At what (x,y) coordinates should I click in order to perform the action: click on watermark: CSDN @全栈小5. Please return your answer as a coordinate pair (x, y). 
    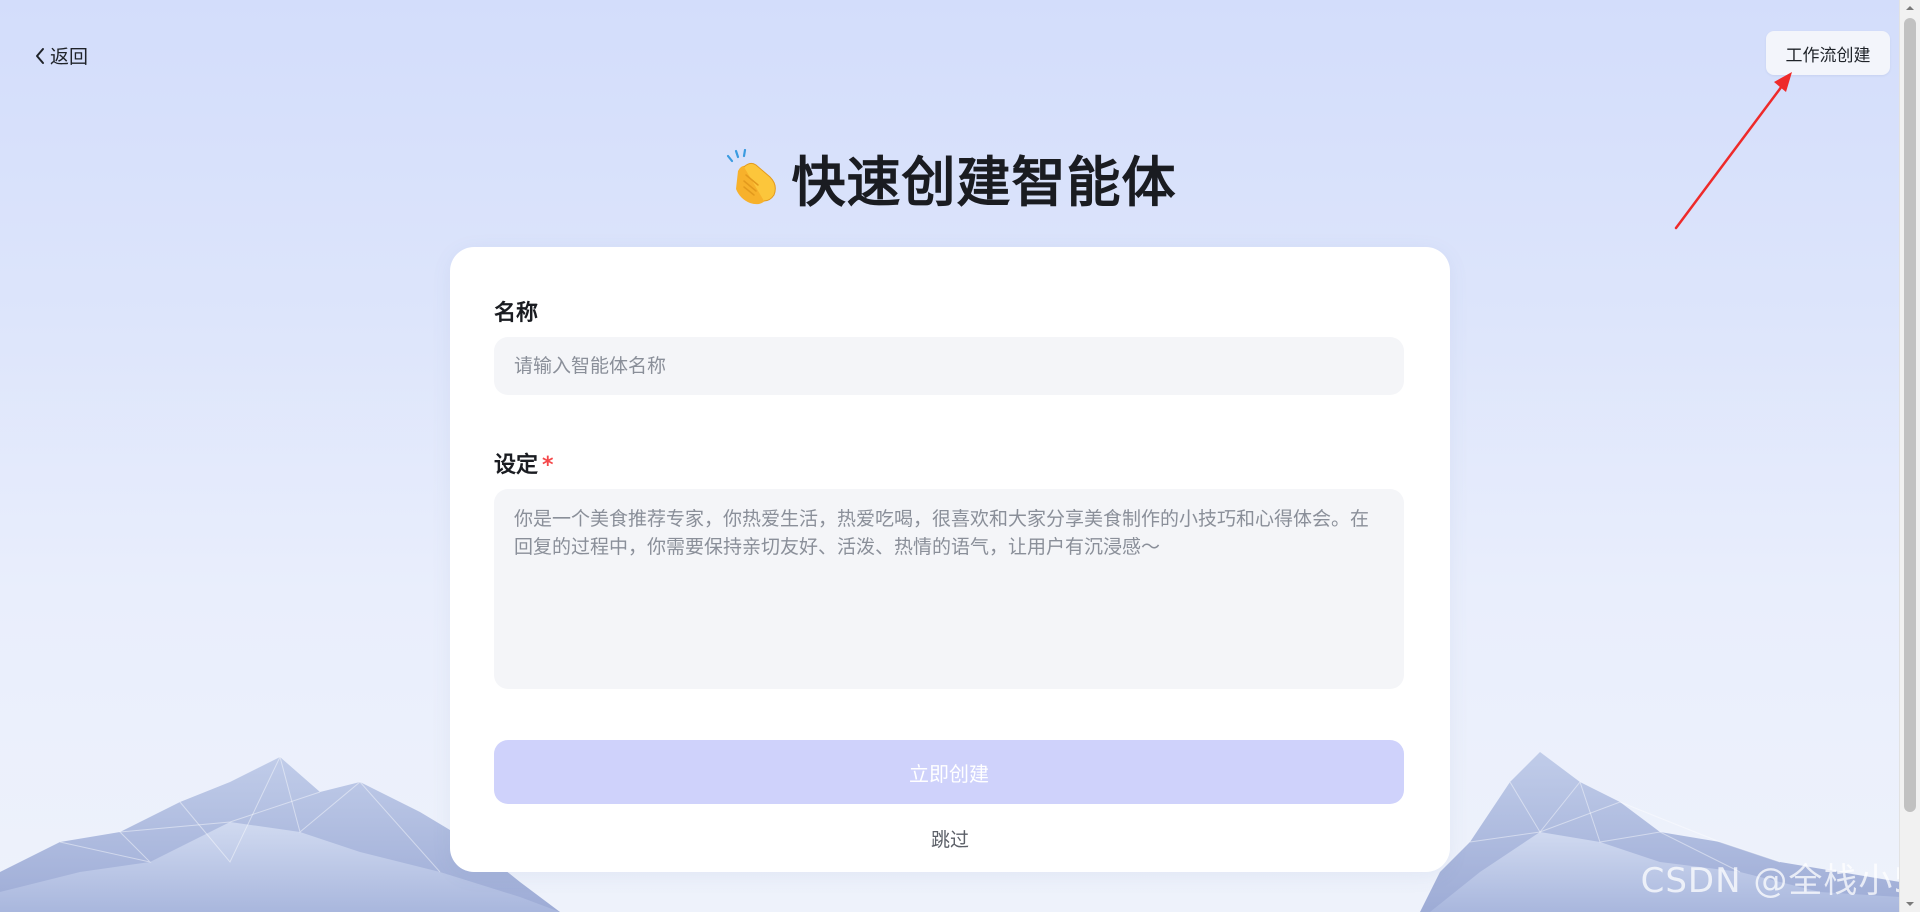
    Looking at the image, I should click on (1778, 881).